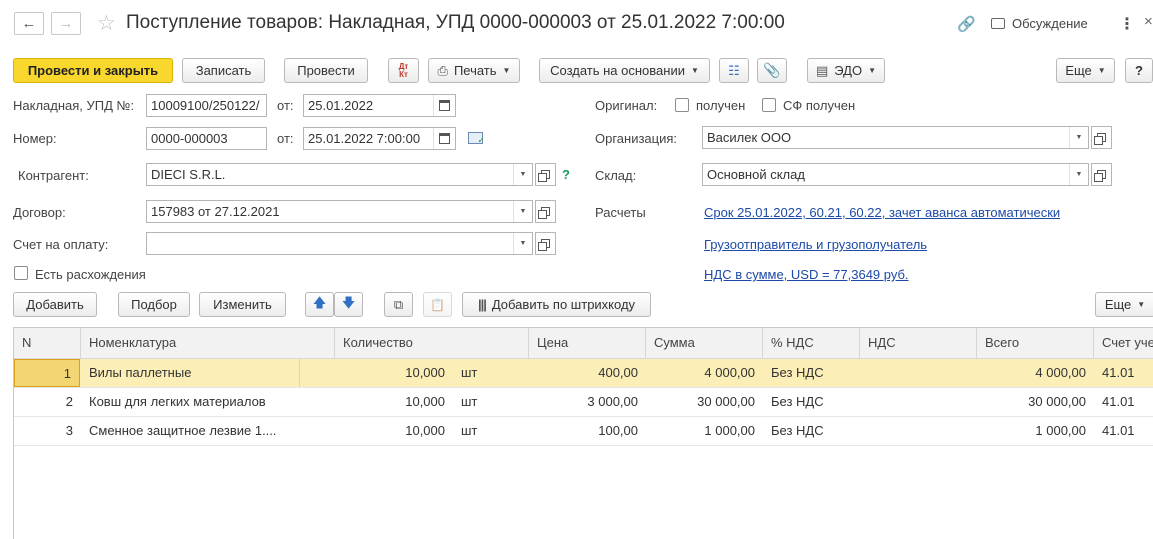 This screenshot has height=539, width=1153. What do you see at coordinates (556, 304) in the screenshot?
I see `add-by-barcode-button: ||| Добавить по штрихкоду` at bounding box center [556, 304].